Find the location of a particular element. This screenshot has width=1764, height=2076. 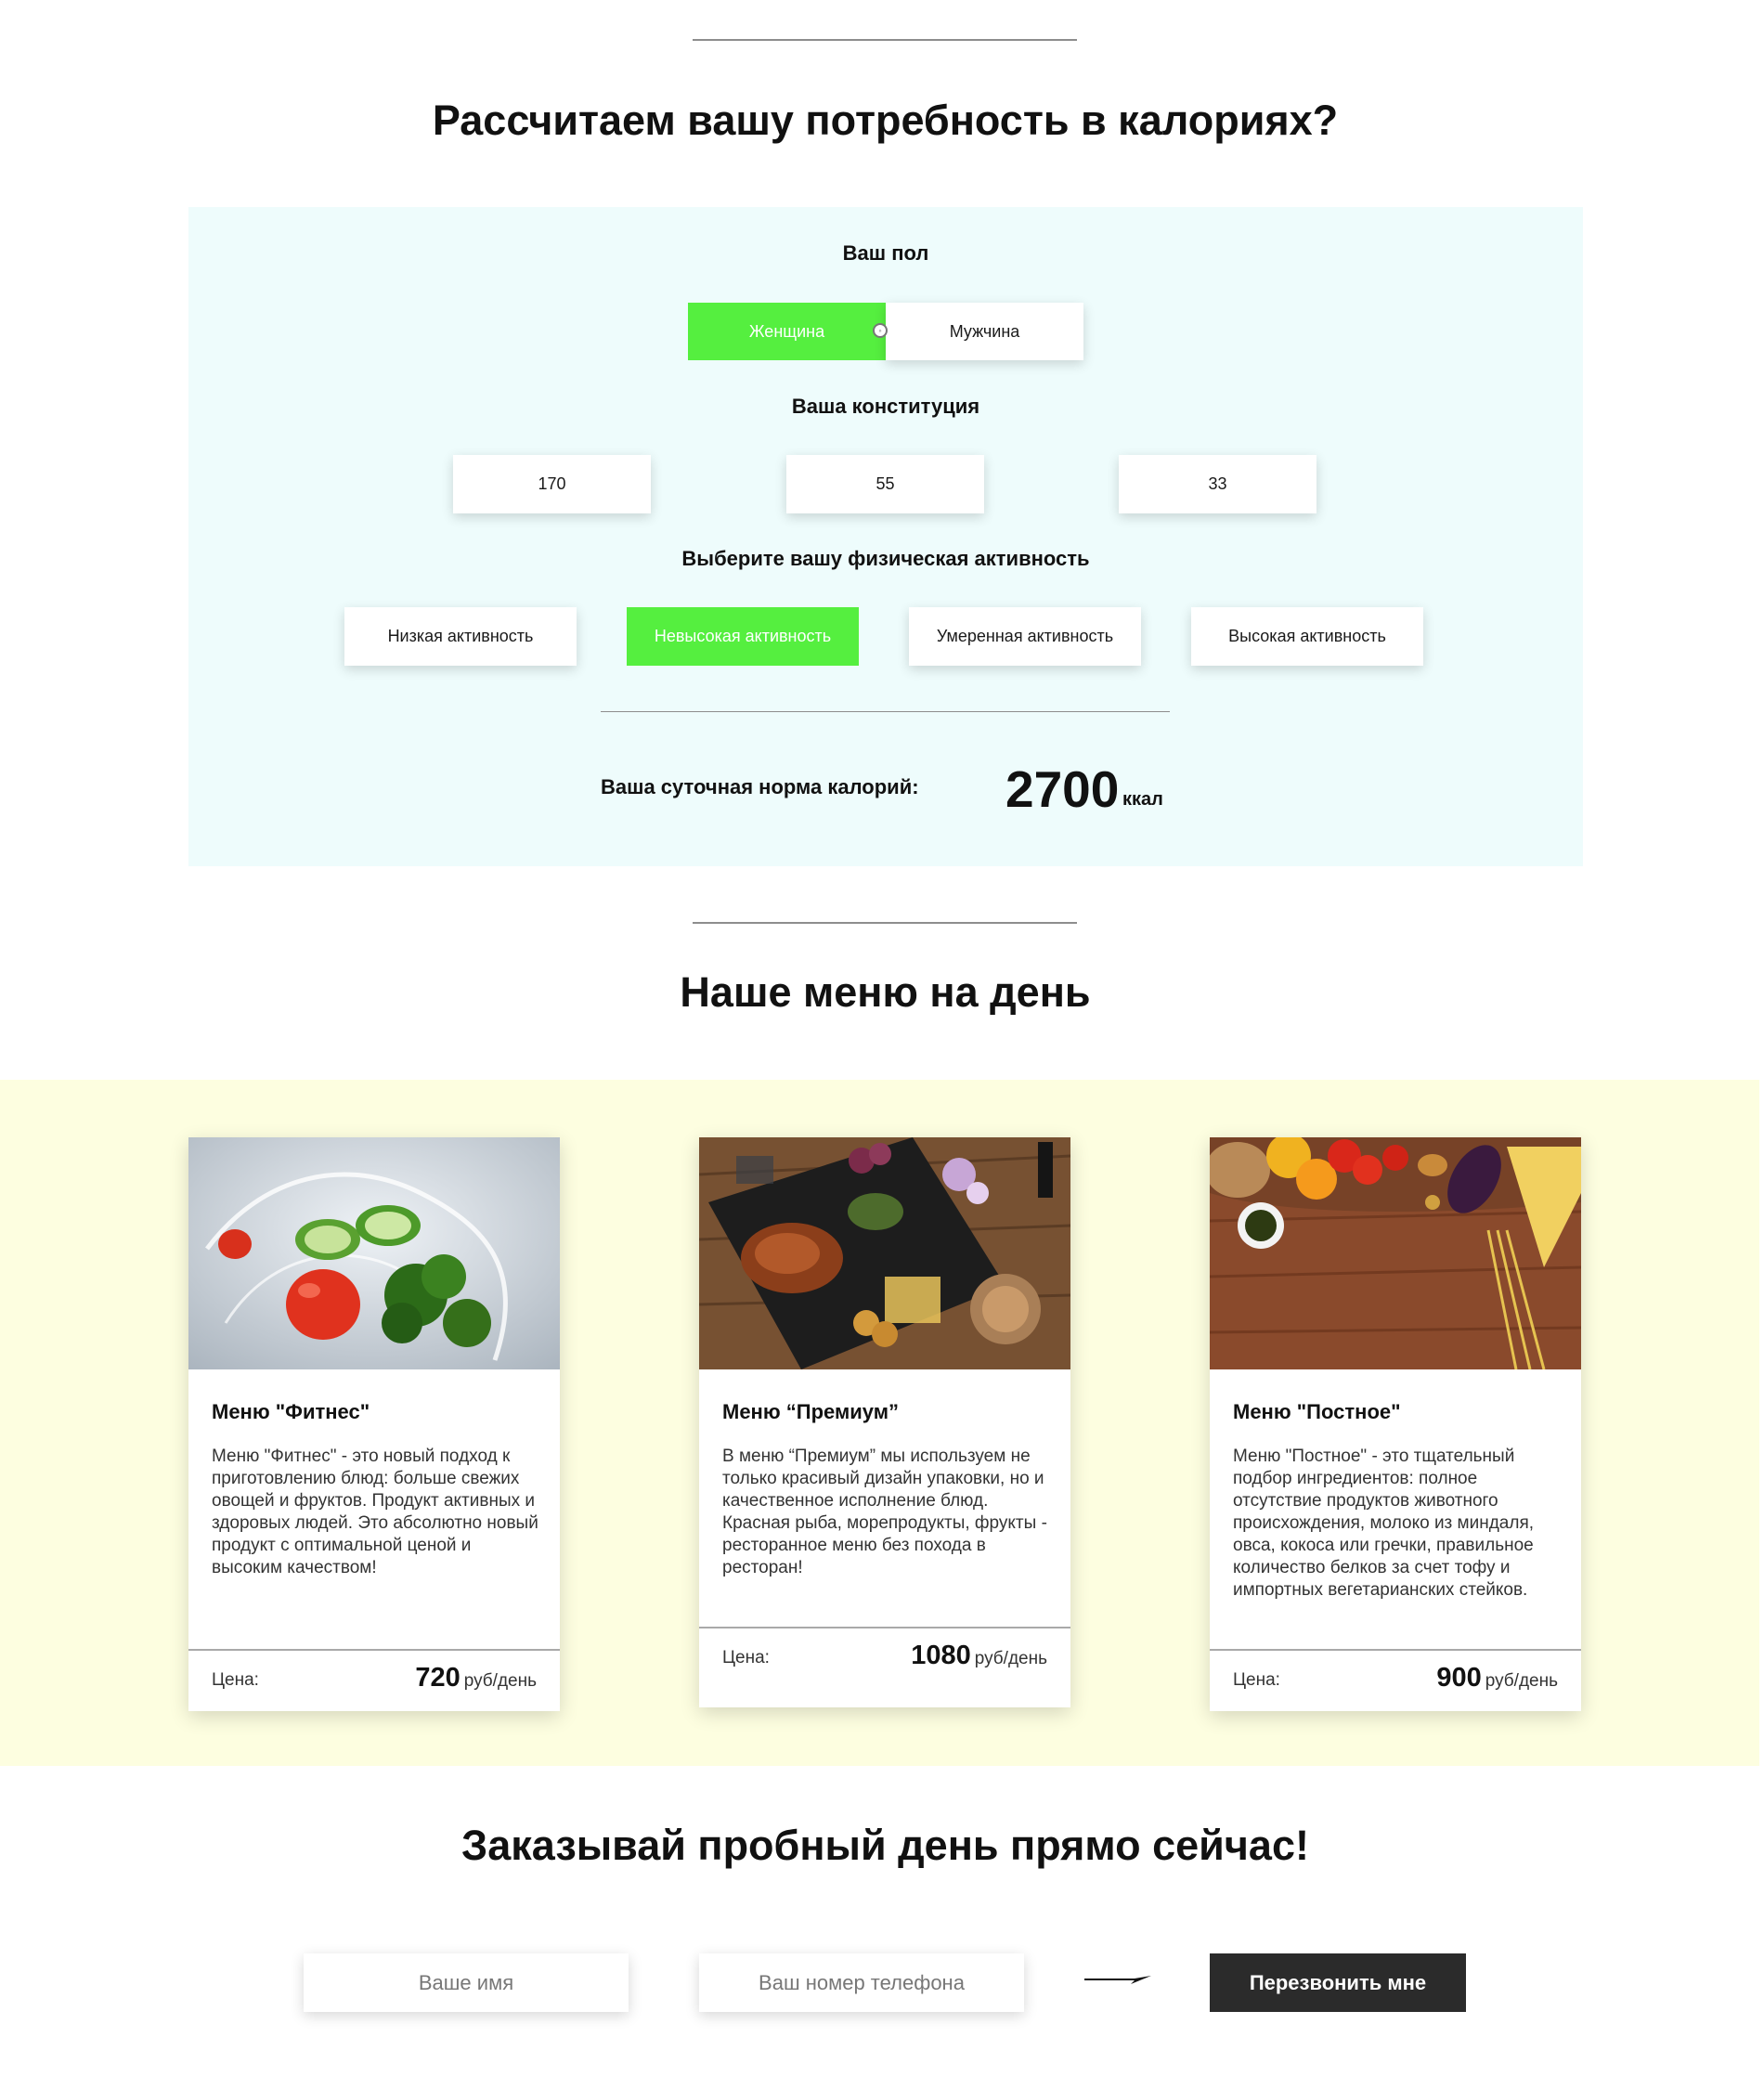

fitness-price-value: 720 is located at coordinates (437, 1678).